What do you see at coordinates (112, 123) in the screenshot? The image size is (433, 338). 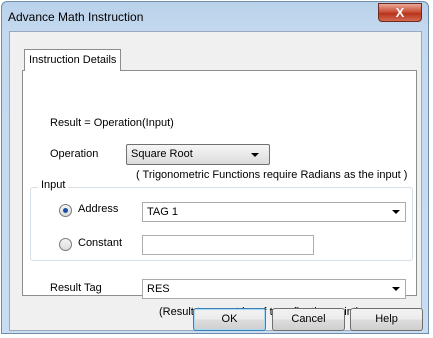 I see `formula-text: Result = Operation(Input)` at bounding box center [112, 123].